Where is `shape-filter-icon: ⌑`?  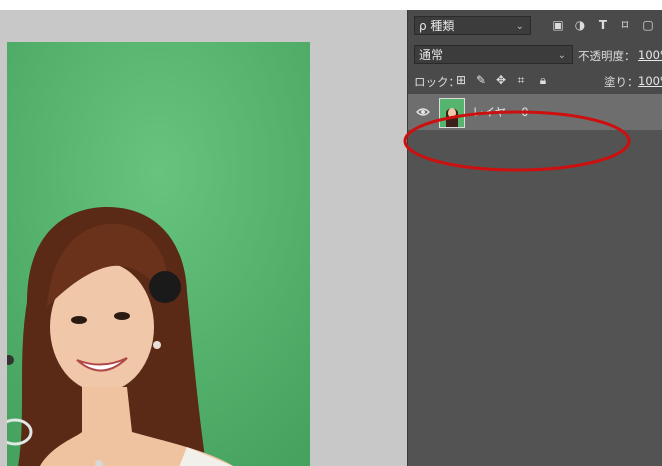 shape-filter-icon: ⌑ is located at coordinates (625, 25).